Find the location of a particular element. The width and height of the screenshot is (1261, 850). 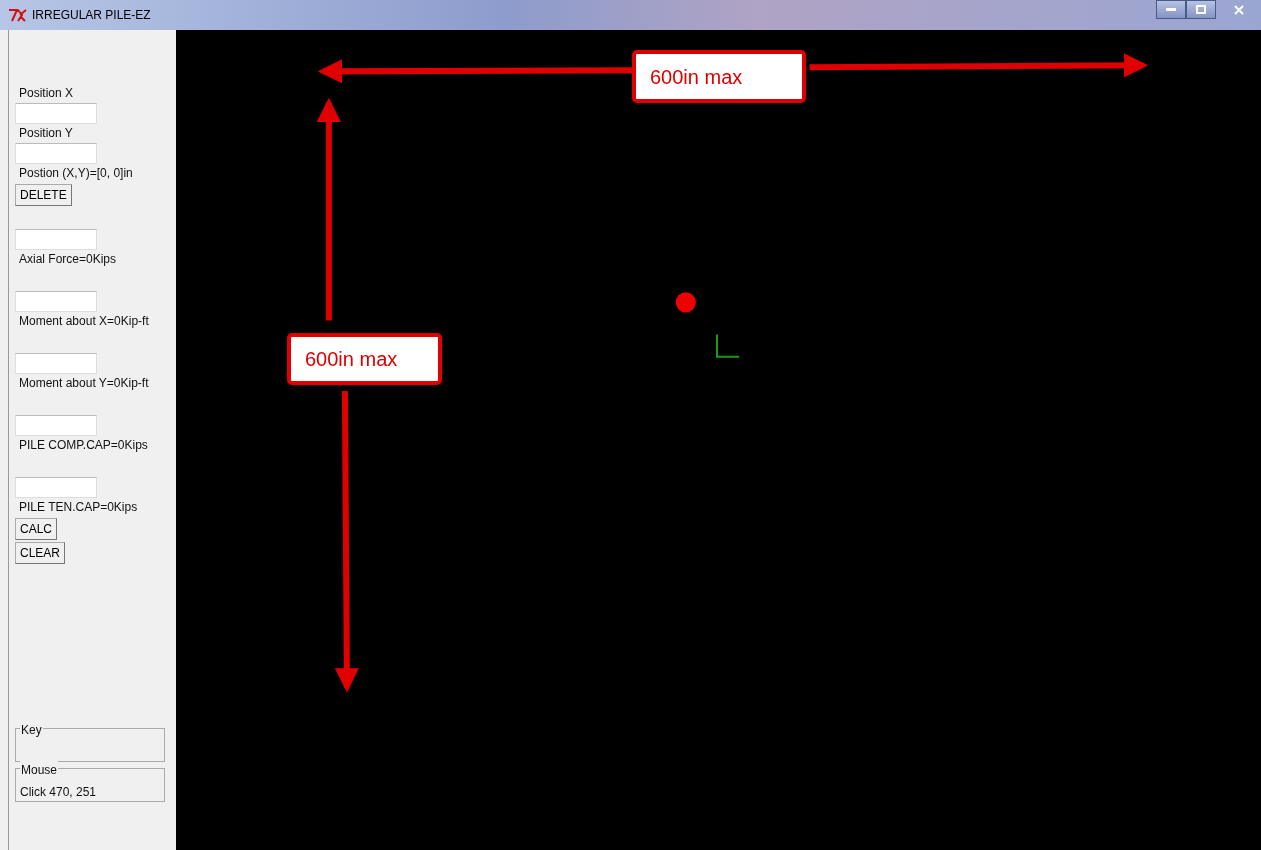

action-button: CLEAR is located at coordinates (40, 553).